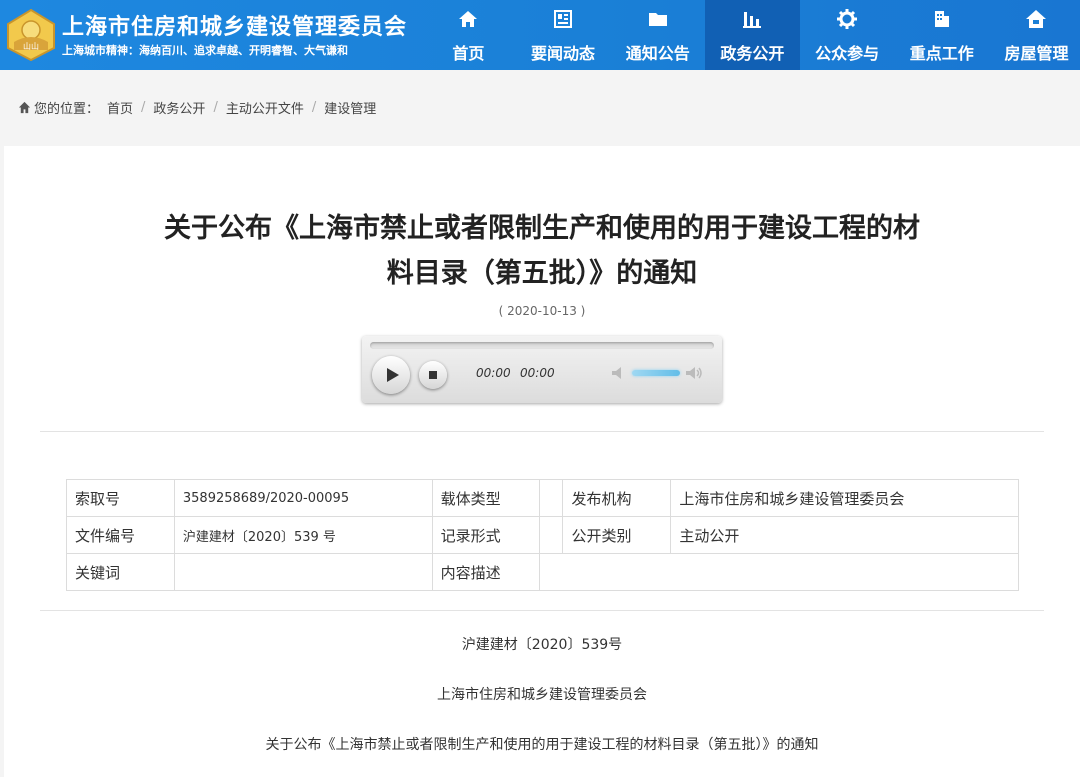  I want to click on table-row: 文件编号 沪建建材〔2020〕539 号 记录形式 公开类别 主动公开, so click(542, 535).